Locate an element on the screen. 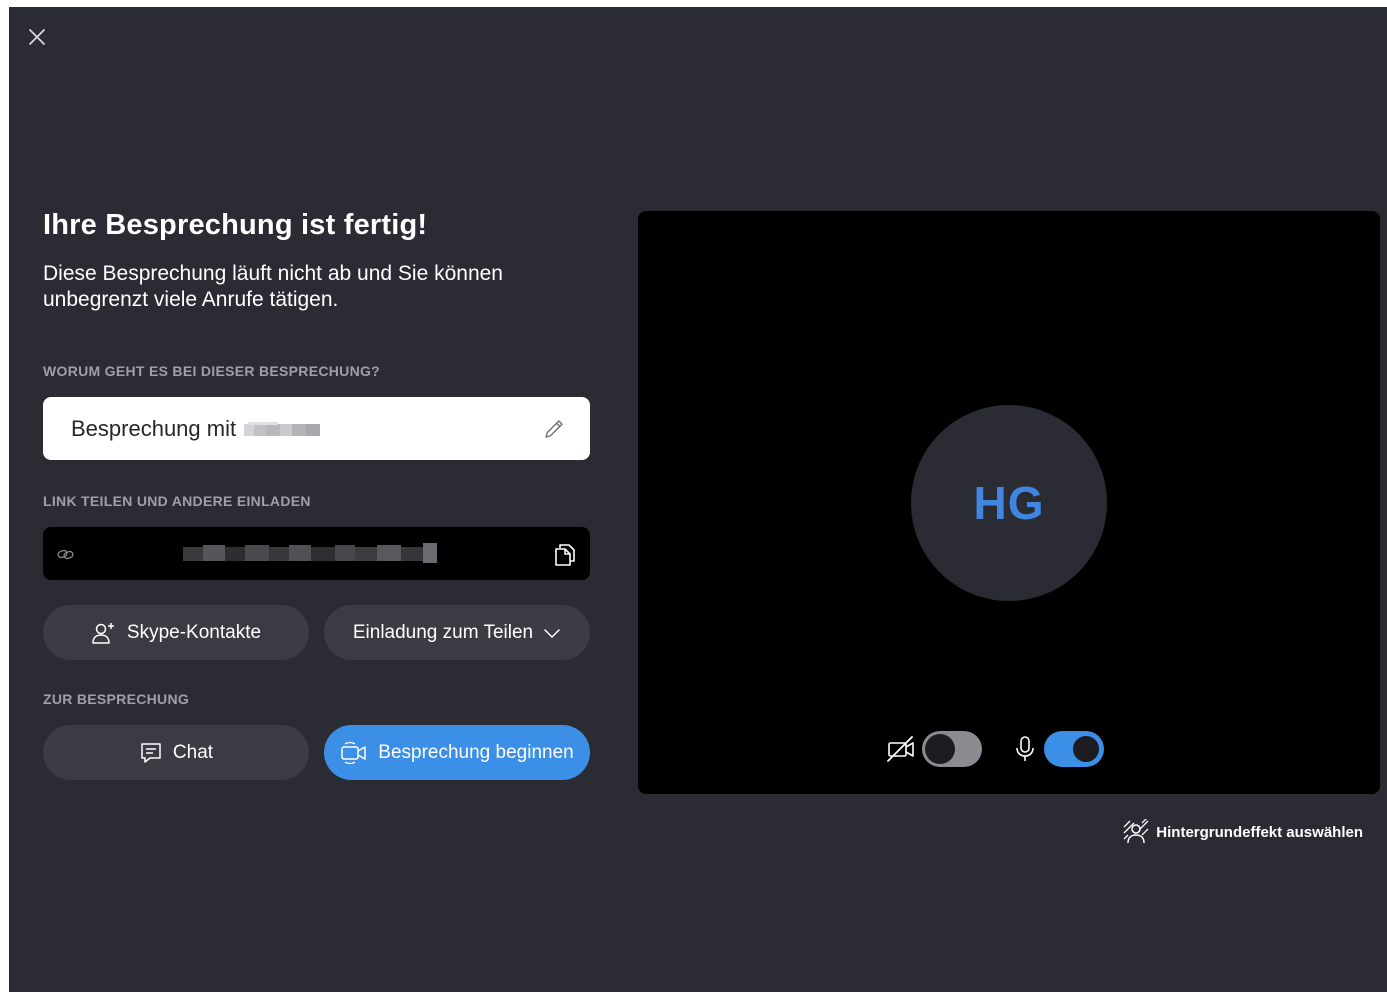 This screenshot has width=1387, height=992. close-button is located at coordinates (37, 37).